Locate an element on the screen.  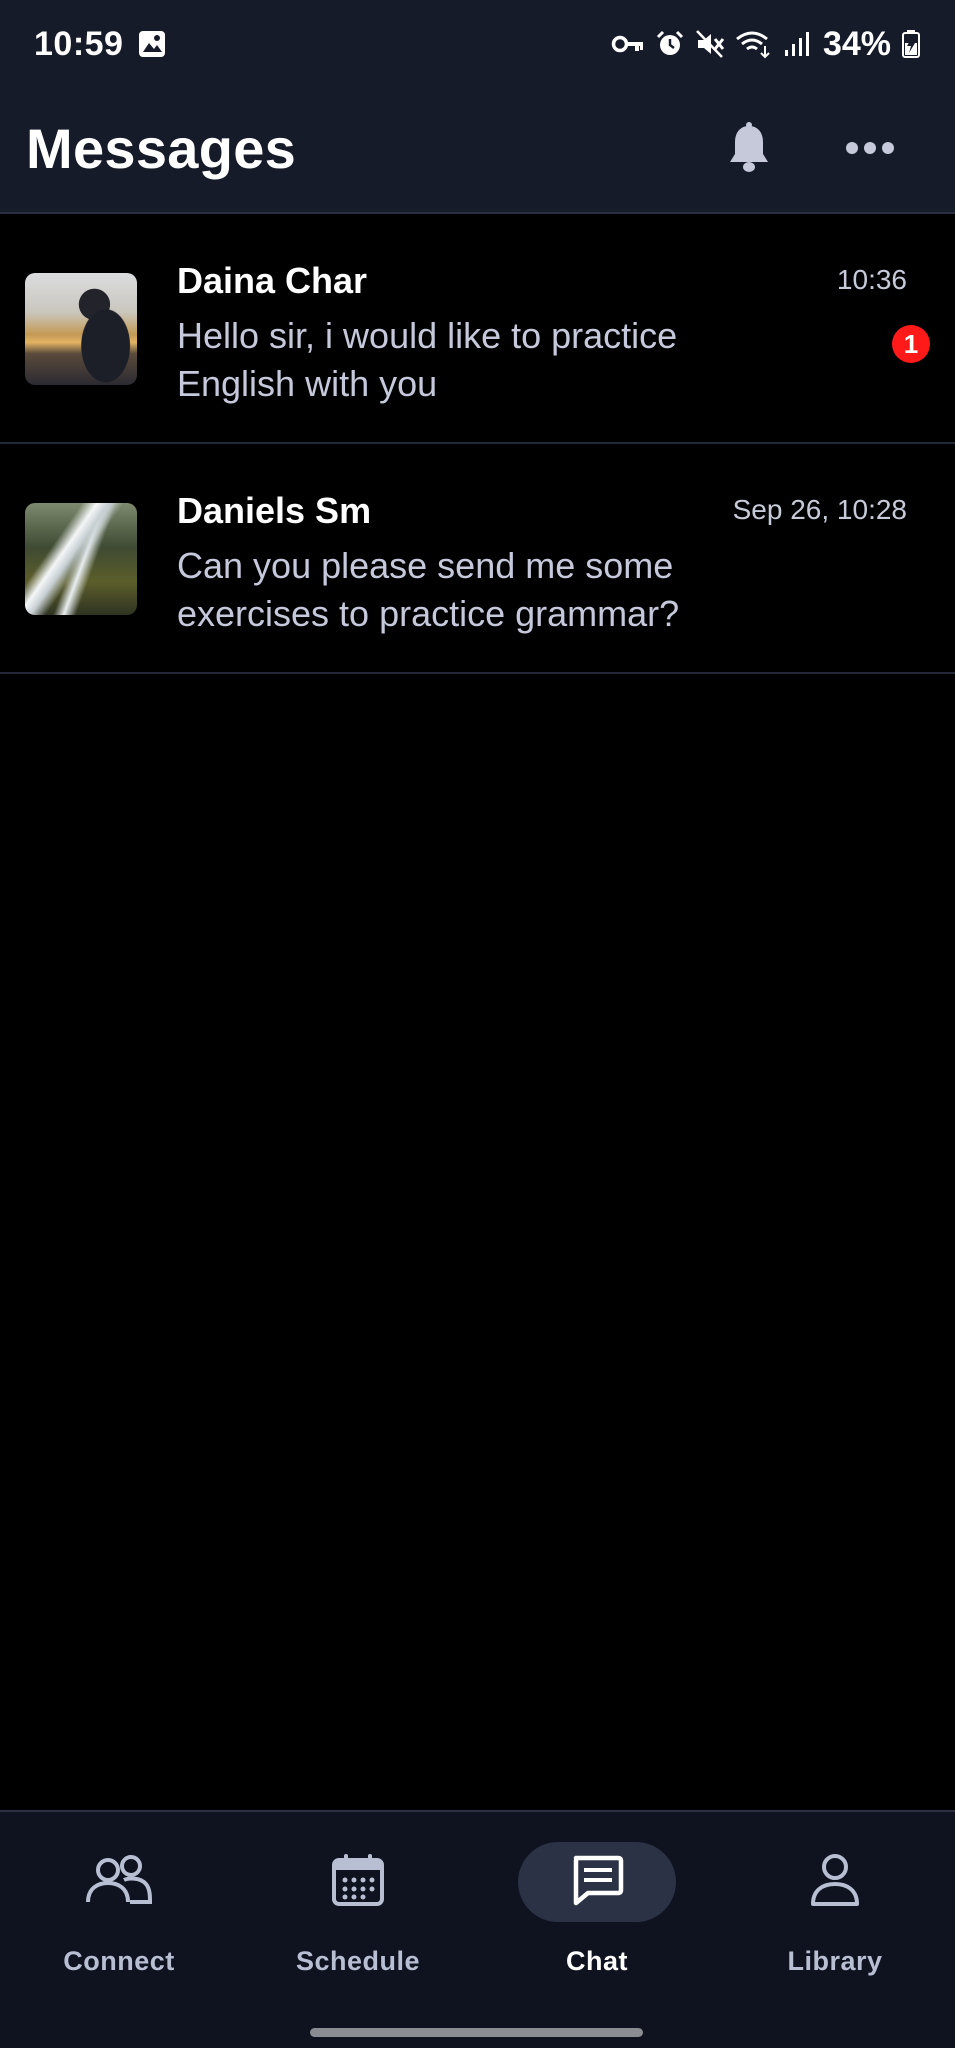
chat-icon is located at coordinates (597, 1882).